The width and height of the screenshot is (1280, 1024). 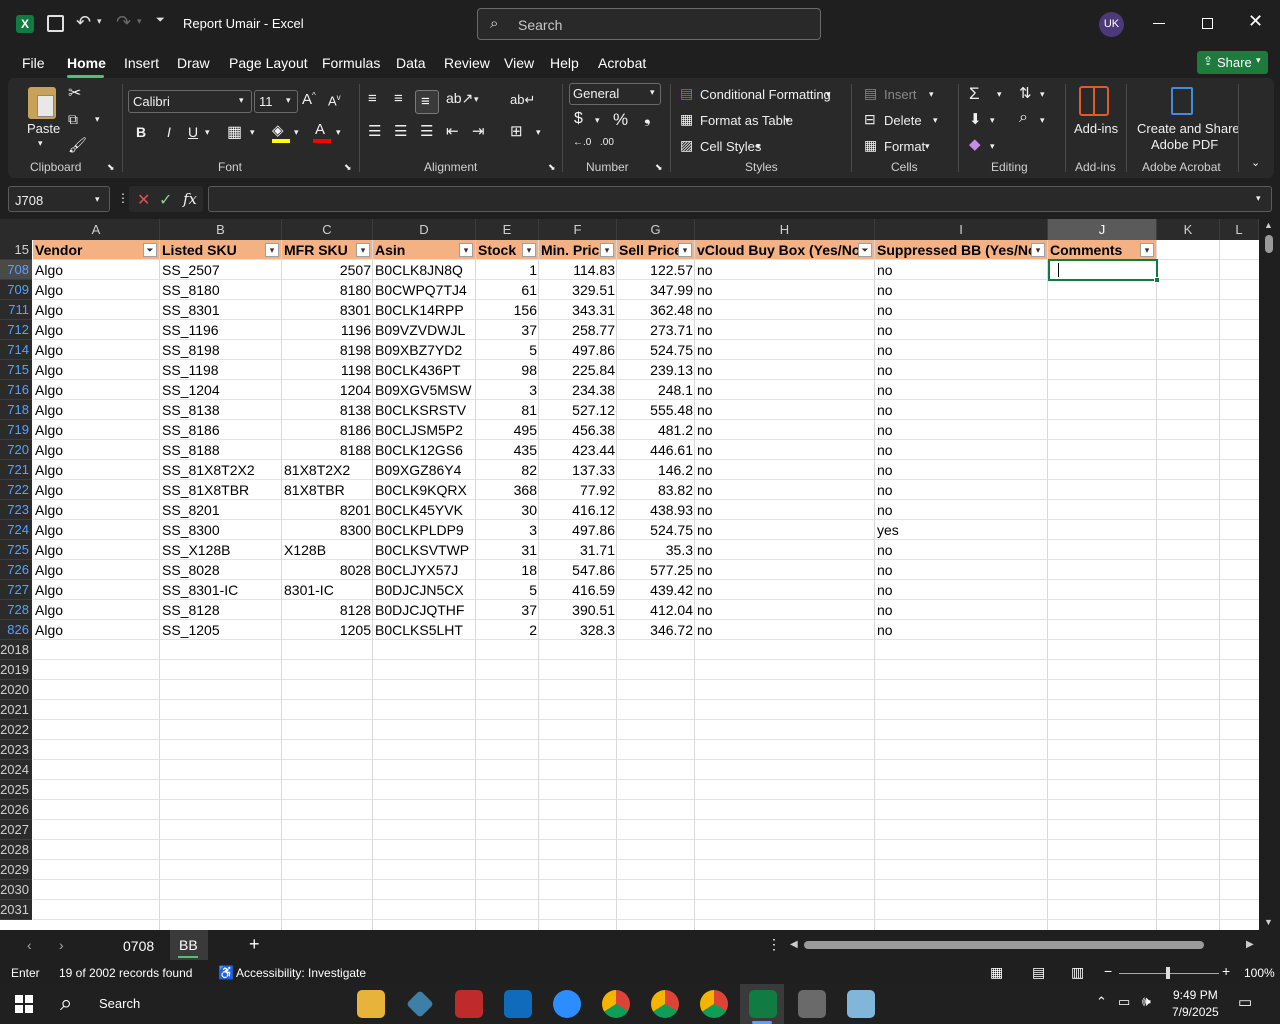 I want to click on cell-a826: Algo, so click(x=96, y=630).